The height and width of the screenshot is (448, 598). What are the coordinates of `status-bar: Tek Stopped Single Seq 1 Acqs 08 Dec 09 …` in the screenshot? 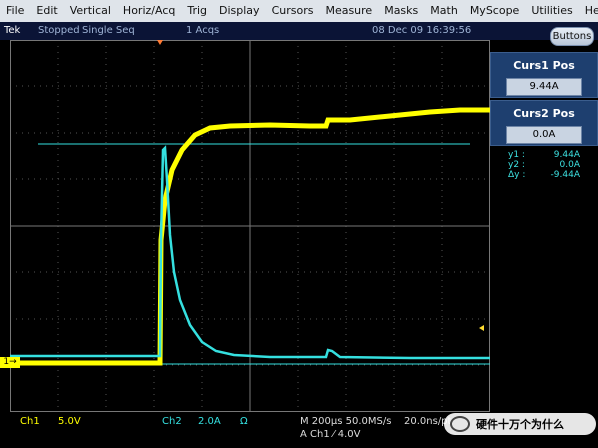 It's located at (299, 31).